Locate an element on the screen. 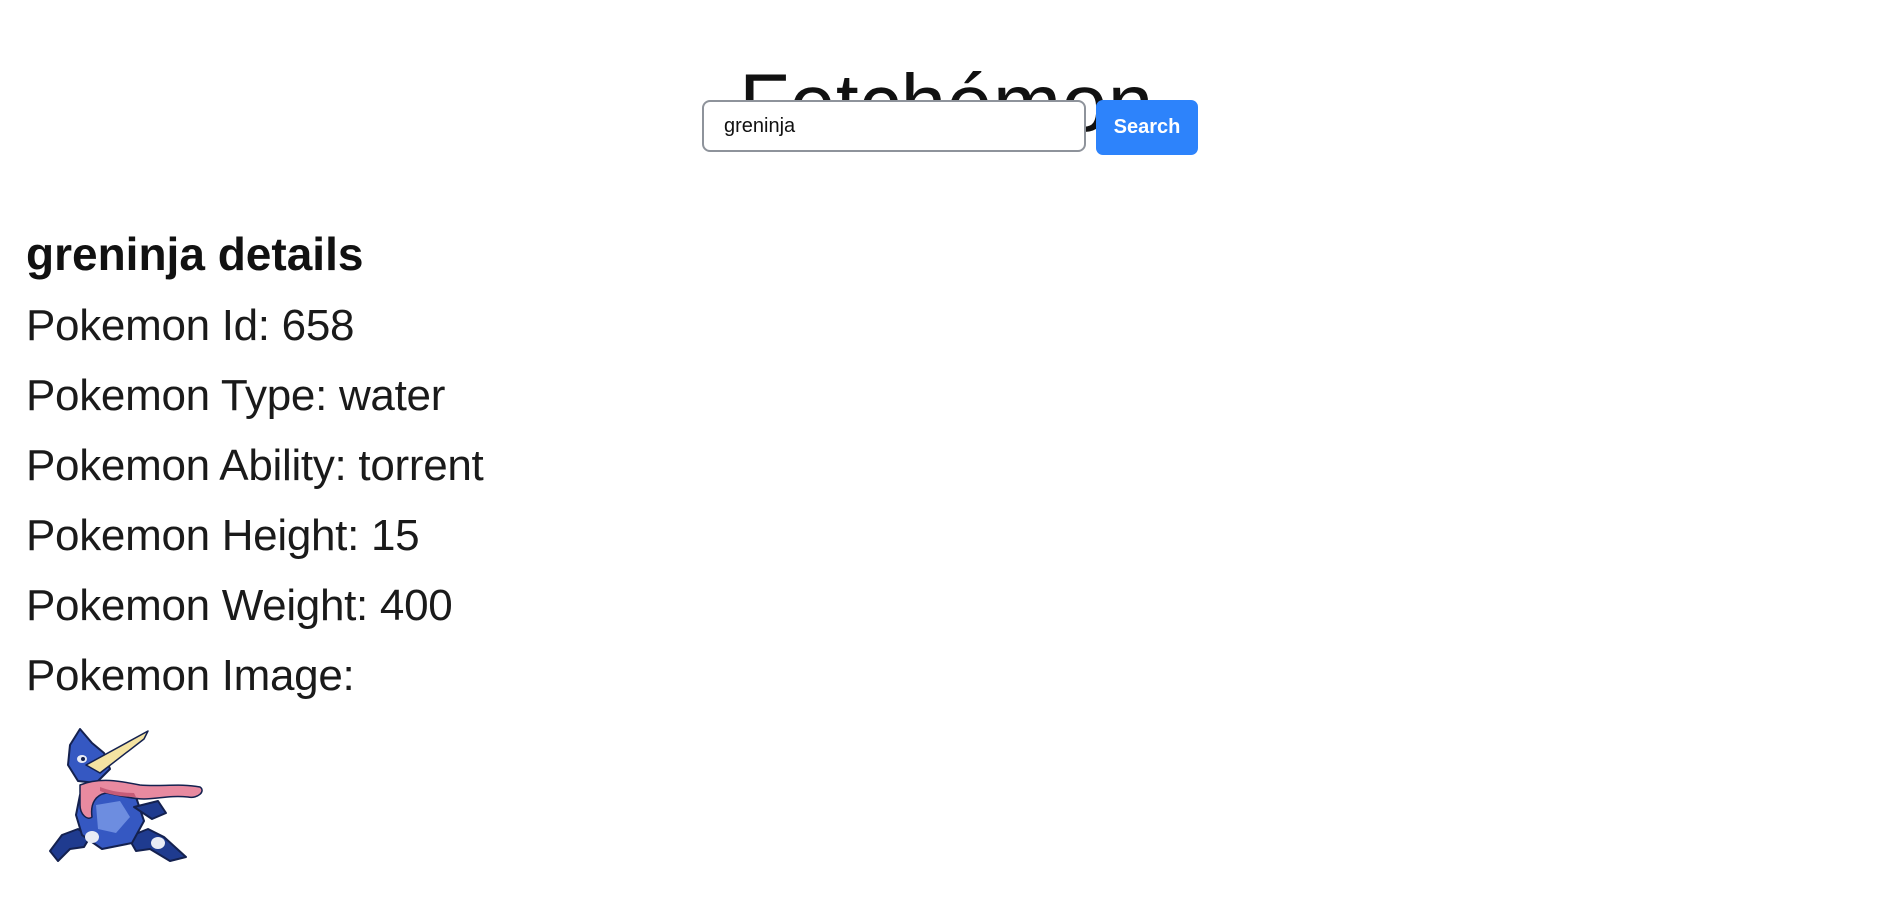 The height and width of the screenshot is (911, 1893). pokemon-id: Pokemon Id: 658 is located at coordinates (190, 325).